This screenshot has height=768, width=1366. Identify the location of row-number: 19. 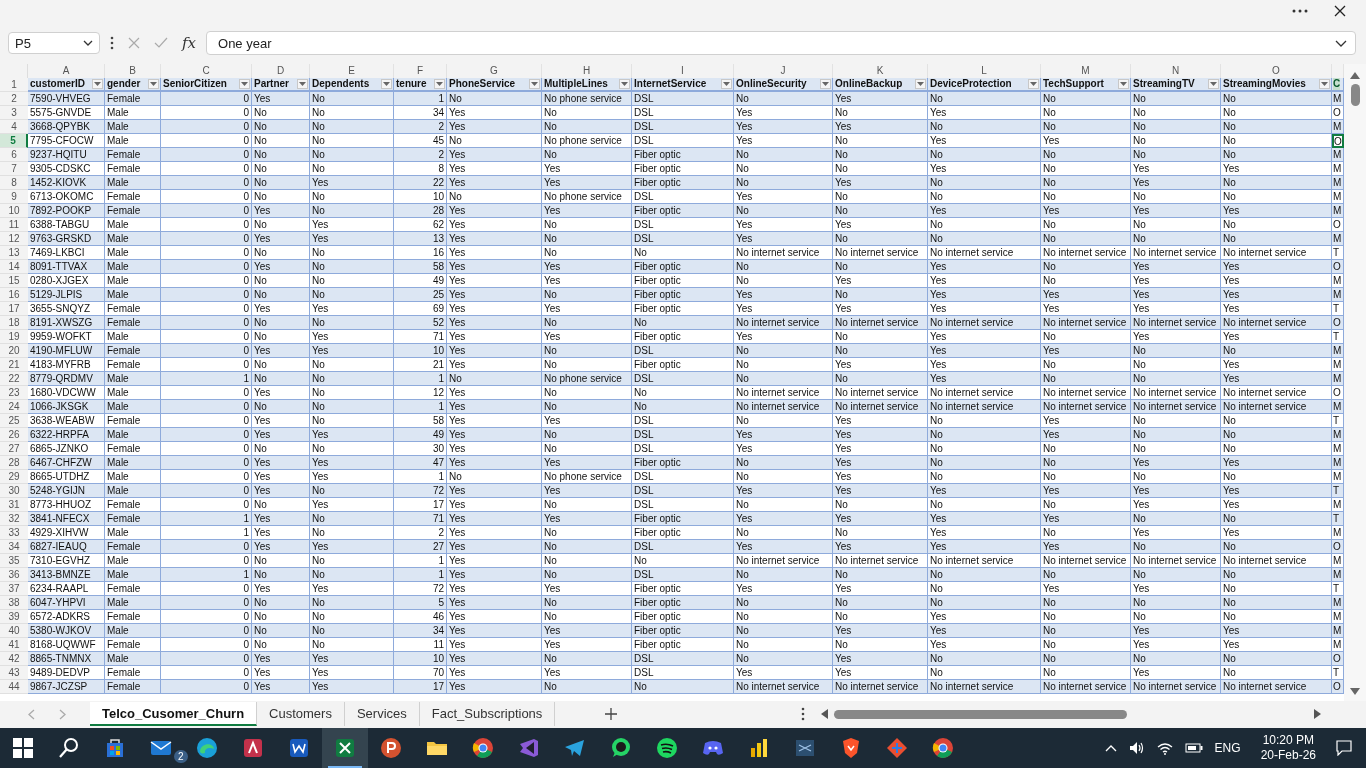
(14, 337).